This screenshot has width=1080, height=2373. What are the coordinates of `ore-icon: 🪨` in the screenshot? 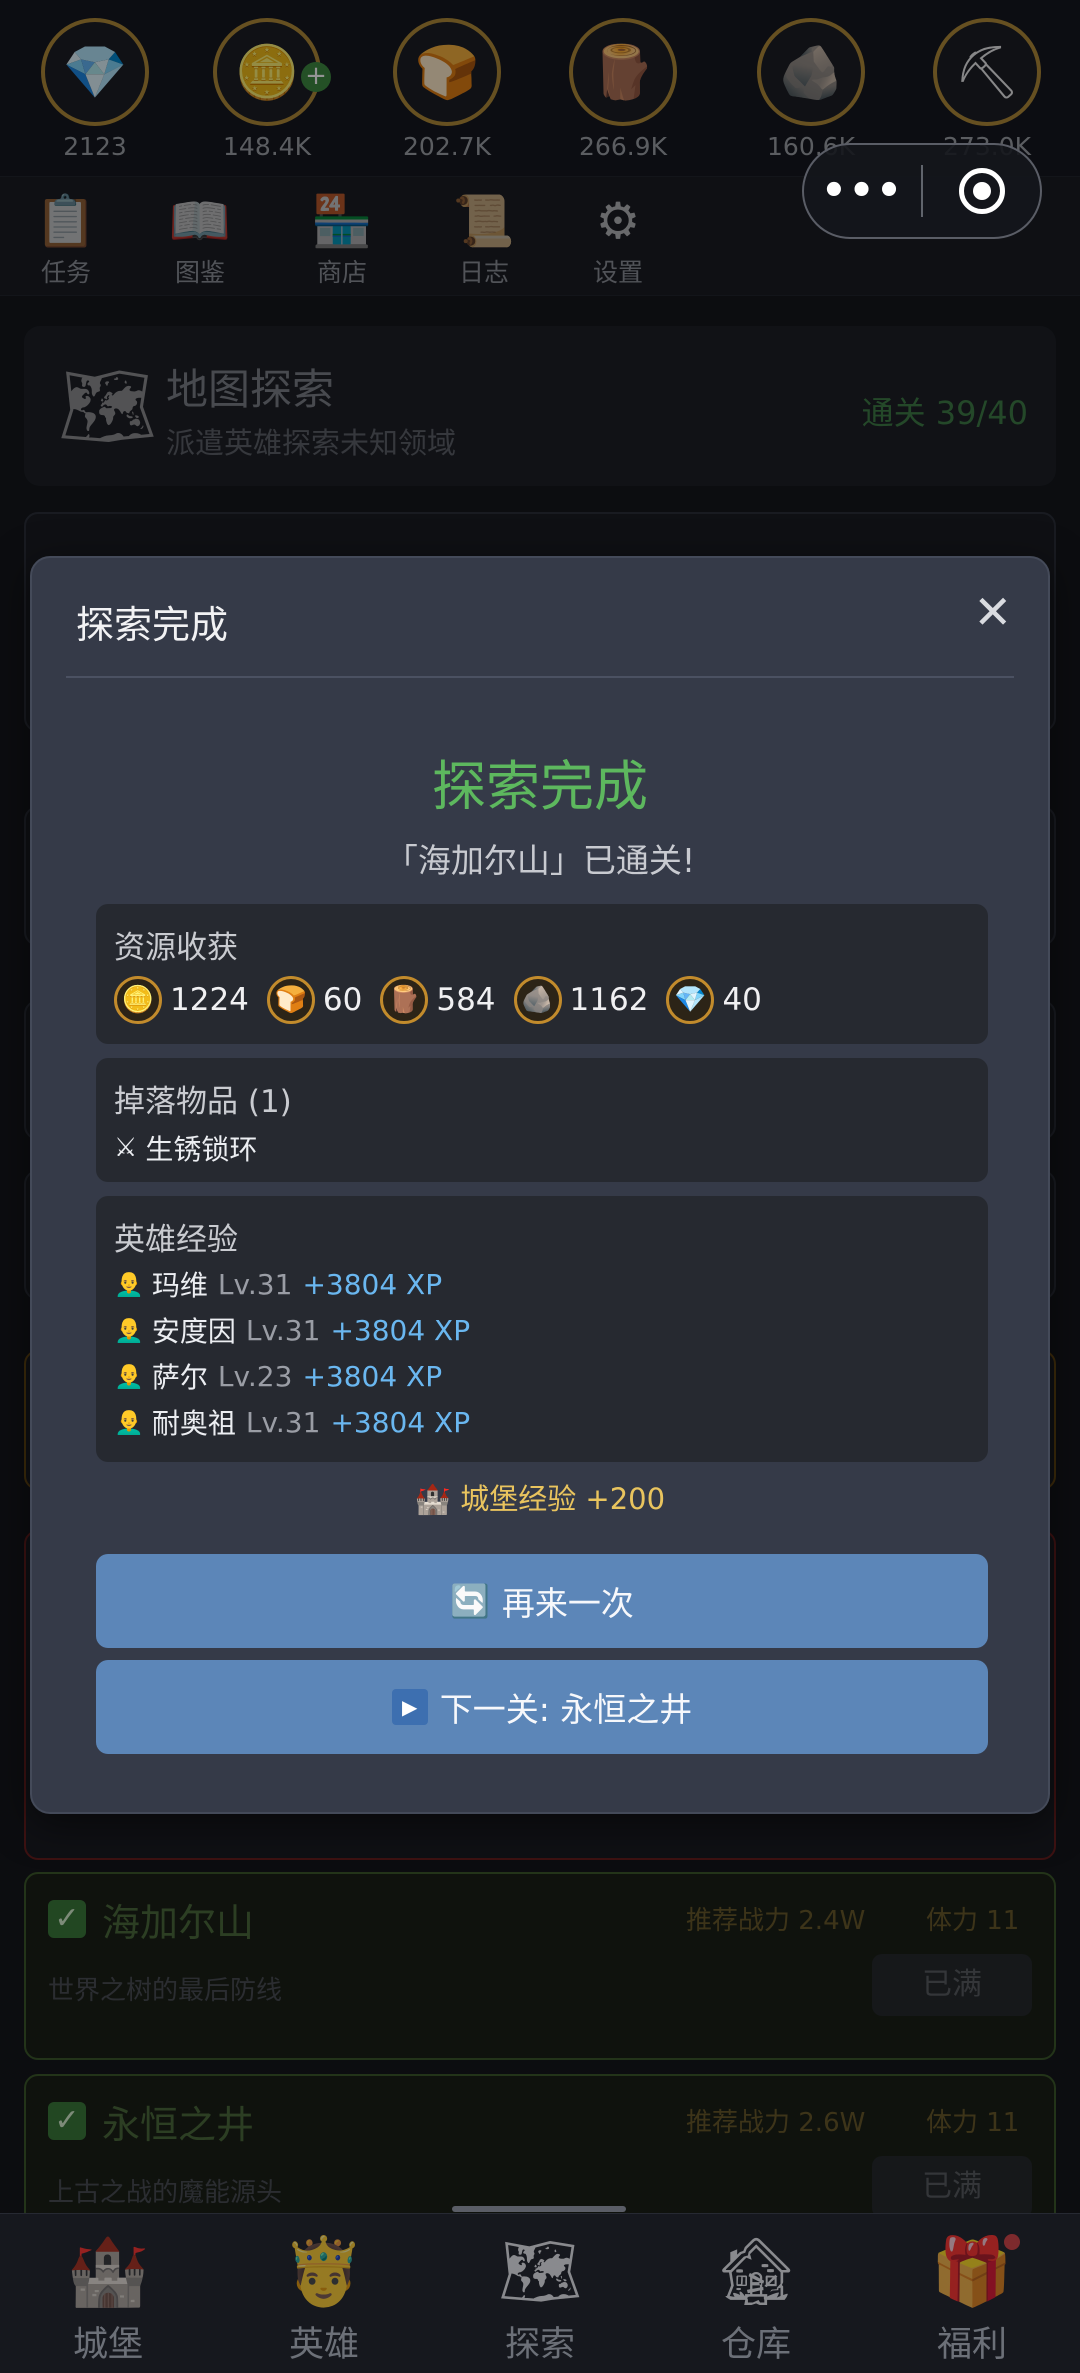 It's located at (537, 1000).